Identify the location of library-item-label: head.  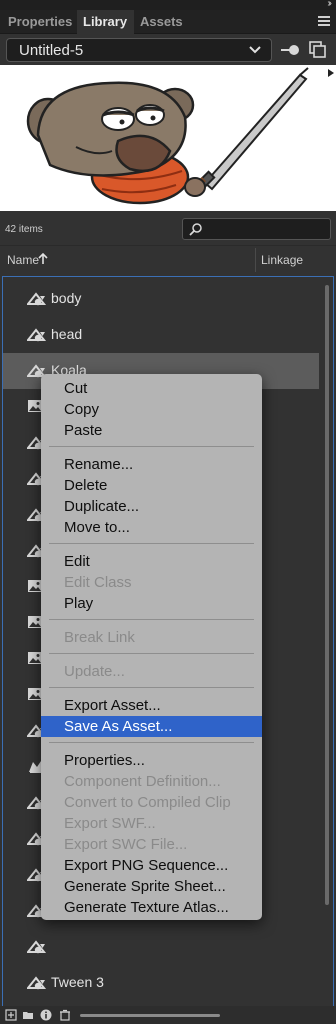
(67, 334).